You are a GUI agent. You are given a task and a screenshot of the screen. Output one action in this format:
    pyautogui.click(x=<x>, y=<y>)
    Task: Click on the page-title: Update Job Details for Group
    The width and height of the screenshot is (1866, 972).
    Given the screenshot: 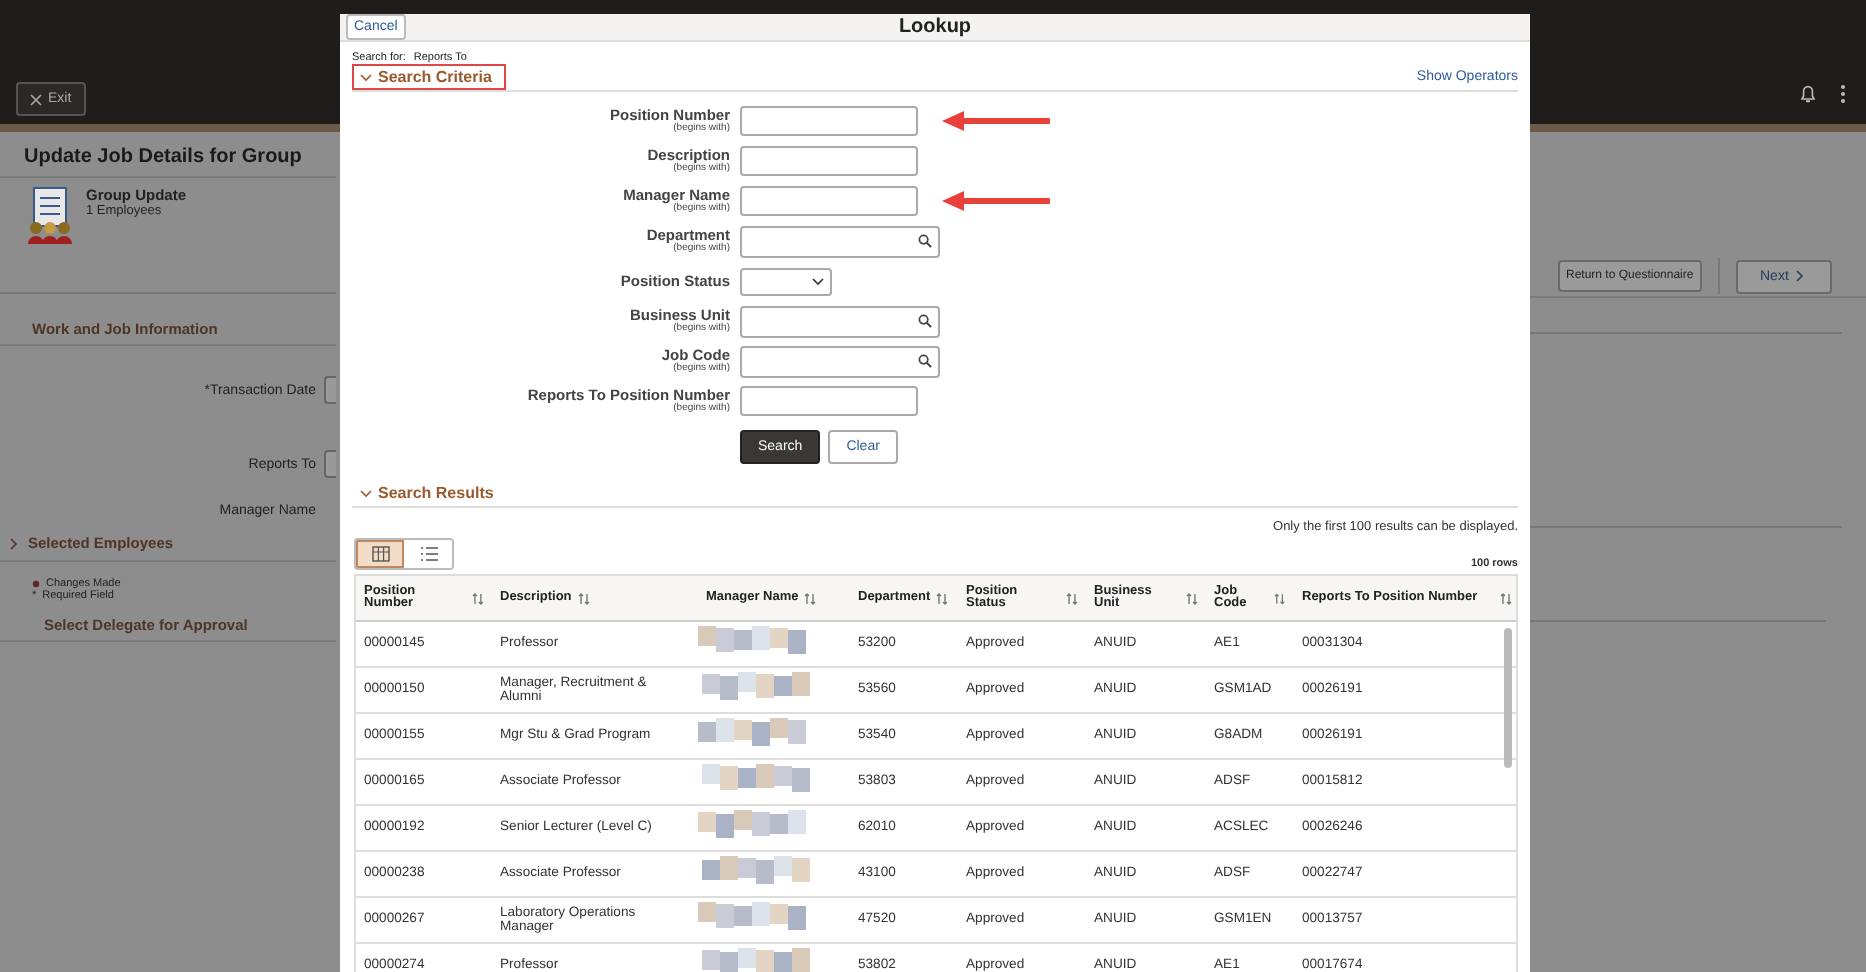 What is the action you would take?
    pyautogui.click(x=168, y=155)
    